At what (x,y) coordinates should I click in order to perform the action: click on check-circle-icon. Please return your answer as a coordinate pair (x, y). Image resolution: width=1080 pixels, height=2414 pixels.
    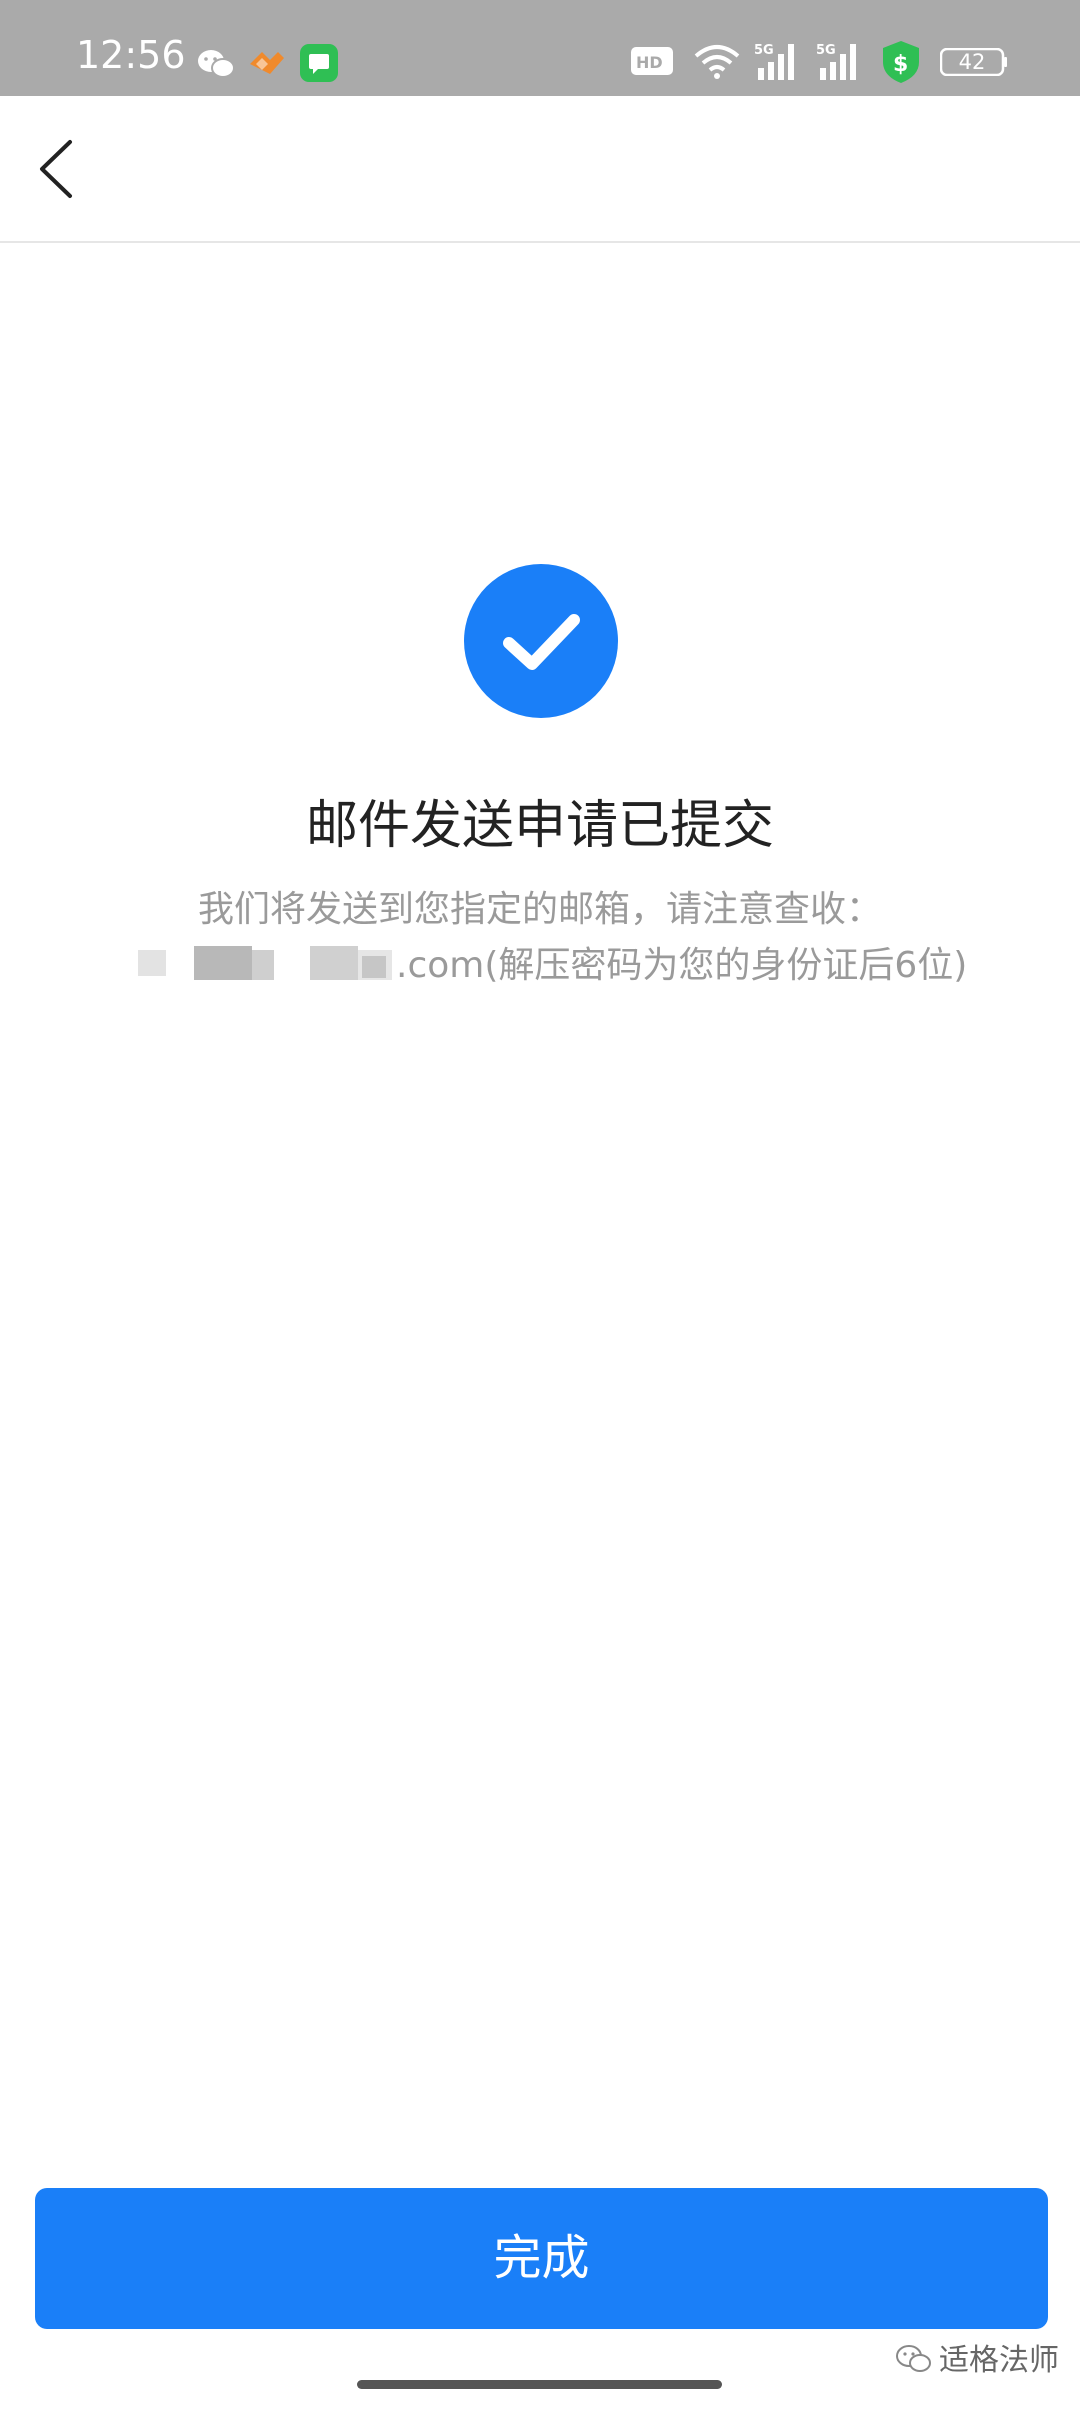
    Looking at the image, I should click on (541, 641).